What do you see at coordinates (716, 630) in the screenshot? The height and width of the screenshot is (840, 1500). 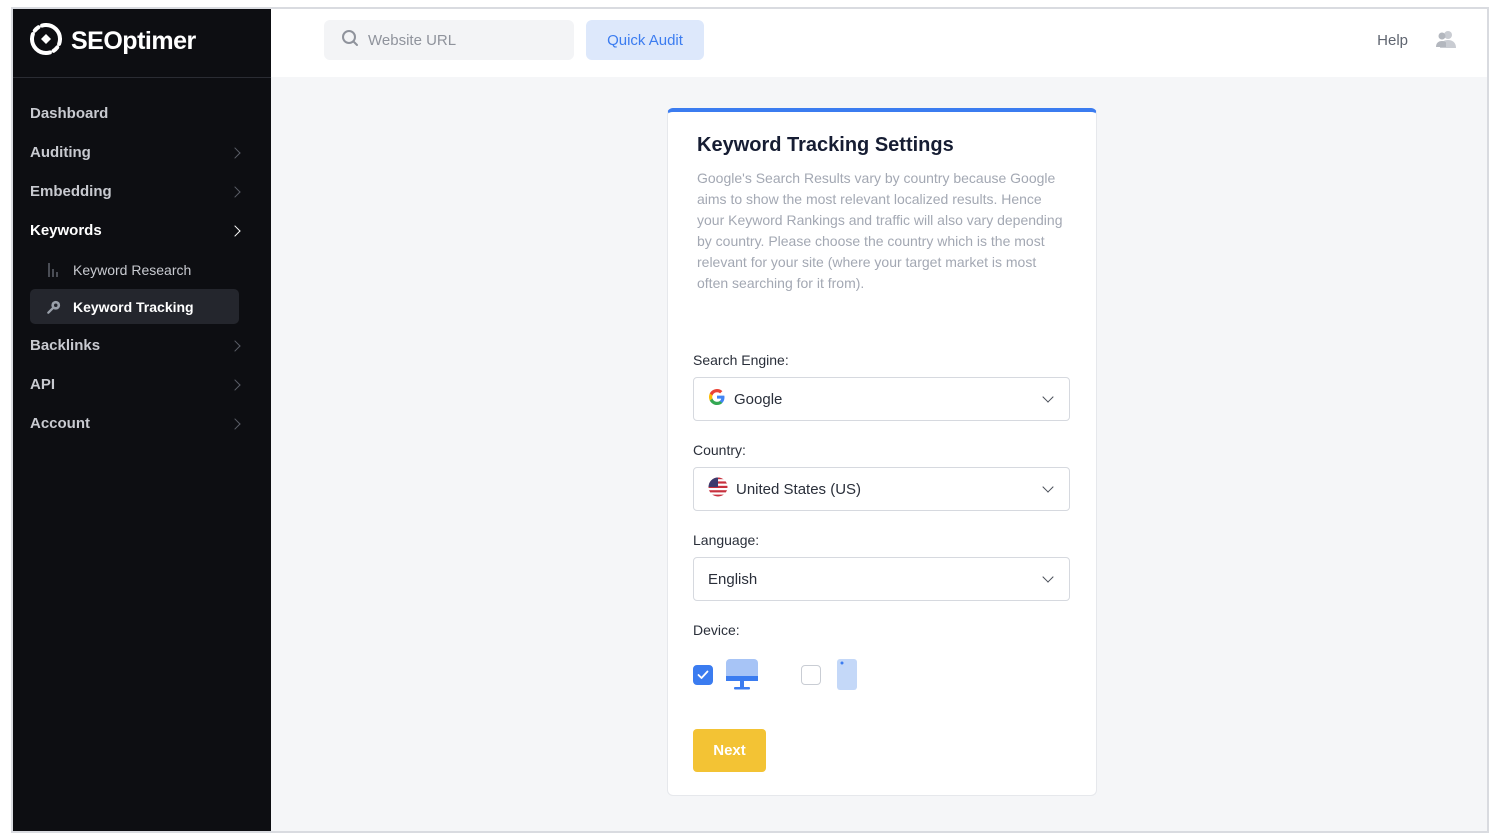 I see `device-label: Device:` at bounding box center [716, 630].